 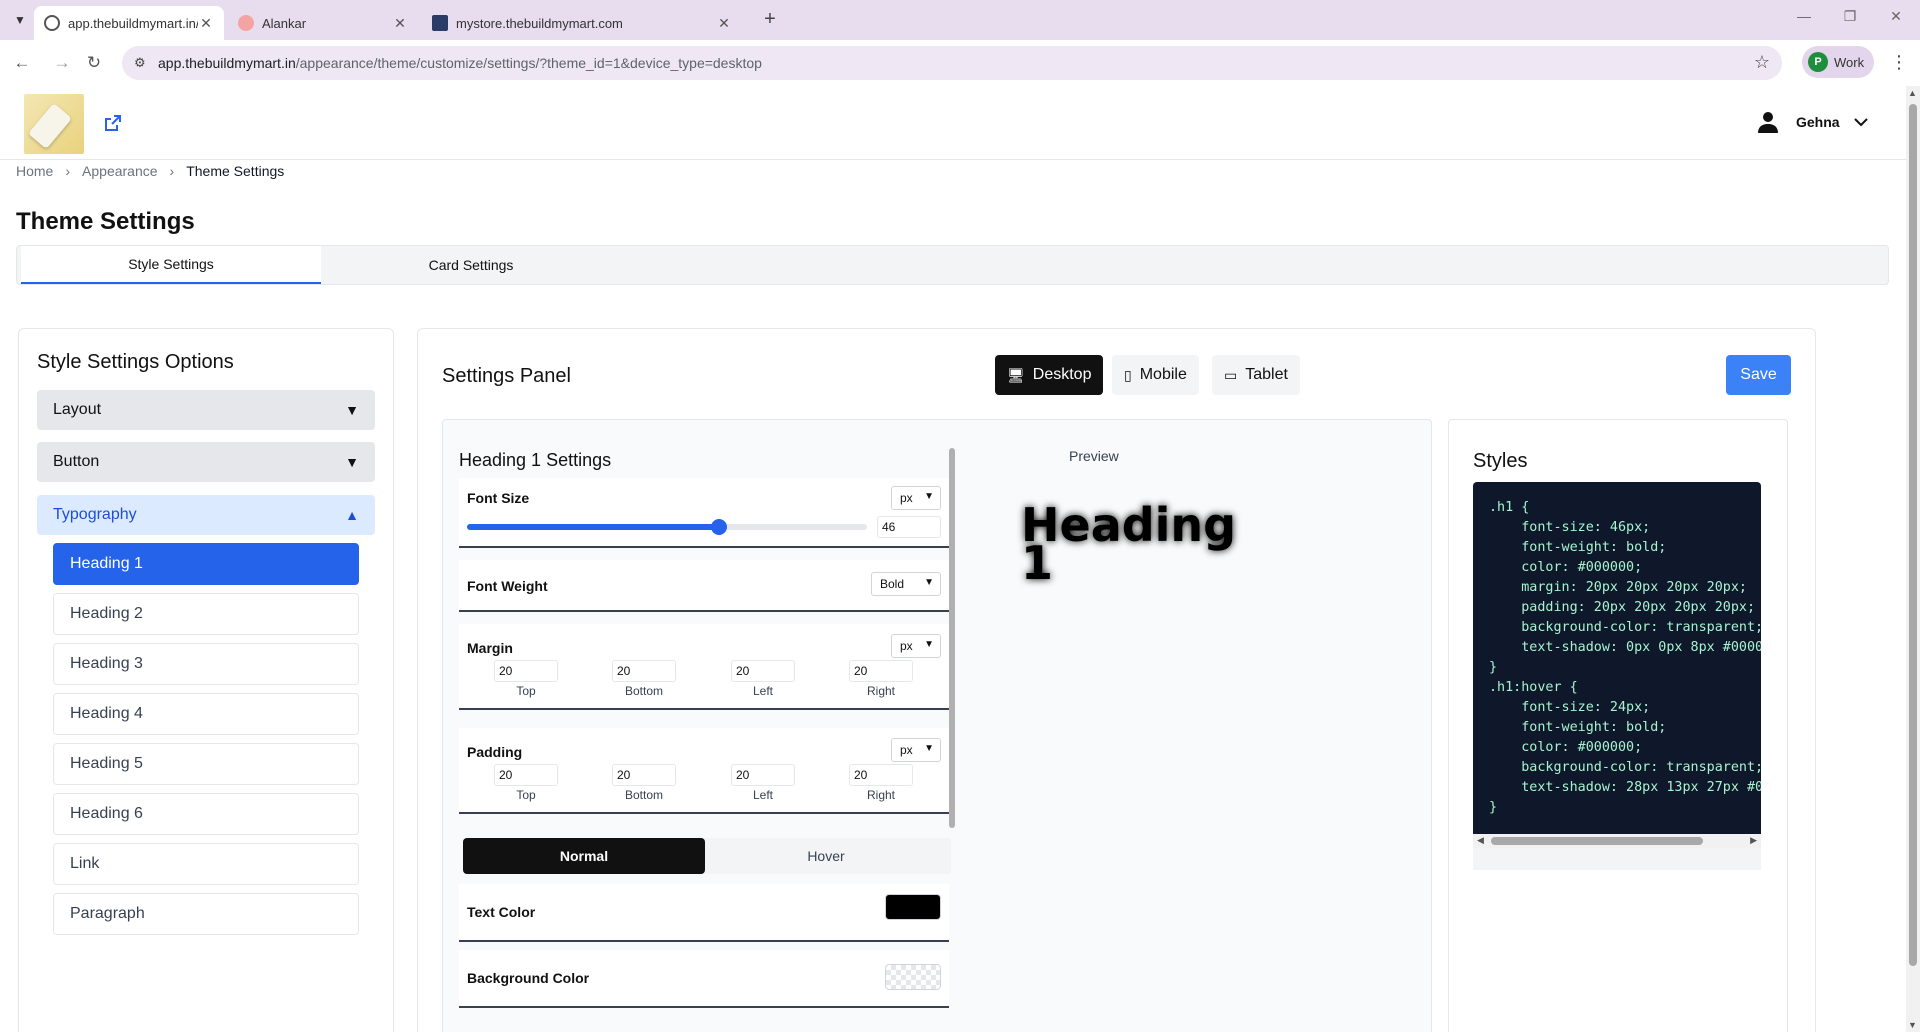 What do you see at coordinates (246, 23) in the screenshot?
I see `alankar-favicon-icon` at bounding box center [246, 23].